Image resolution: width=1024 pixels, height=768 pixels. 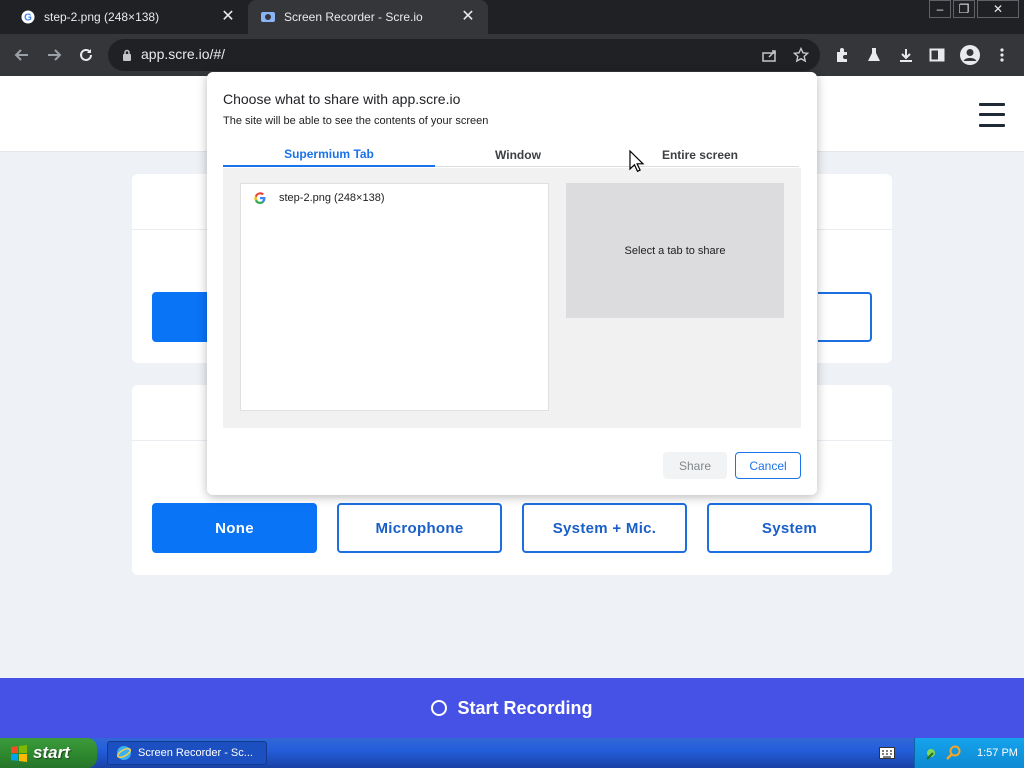 I want to click on close-window-icon: ✕, so click(x=998, y=9).